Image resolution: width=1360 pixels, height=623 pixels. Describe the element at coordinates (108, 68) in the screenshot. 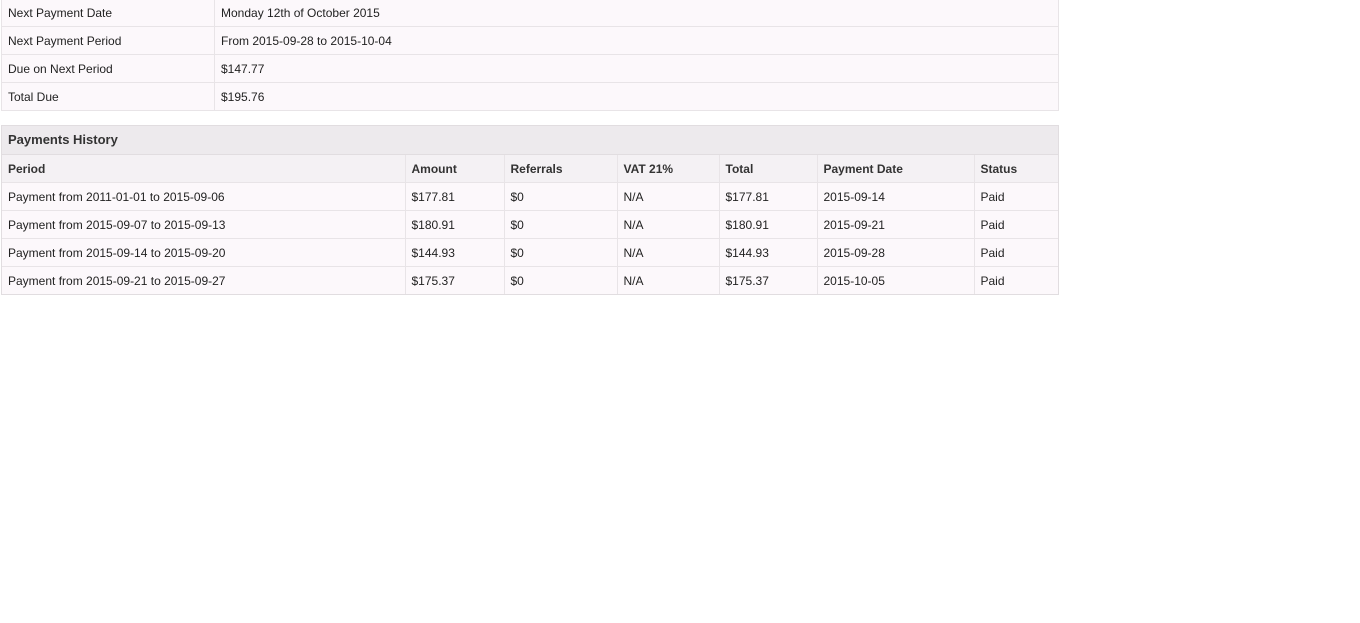

I see `summary-label: Due on Next Period` at that location.